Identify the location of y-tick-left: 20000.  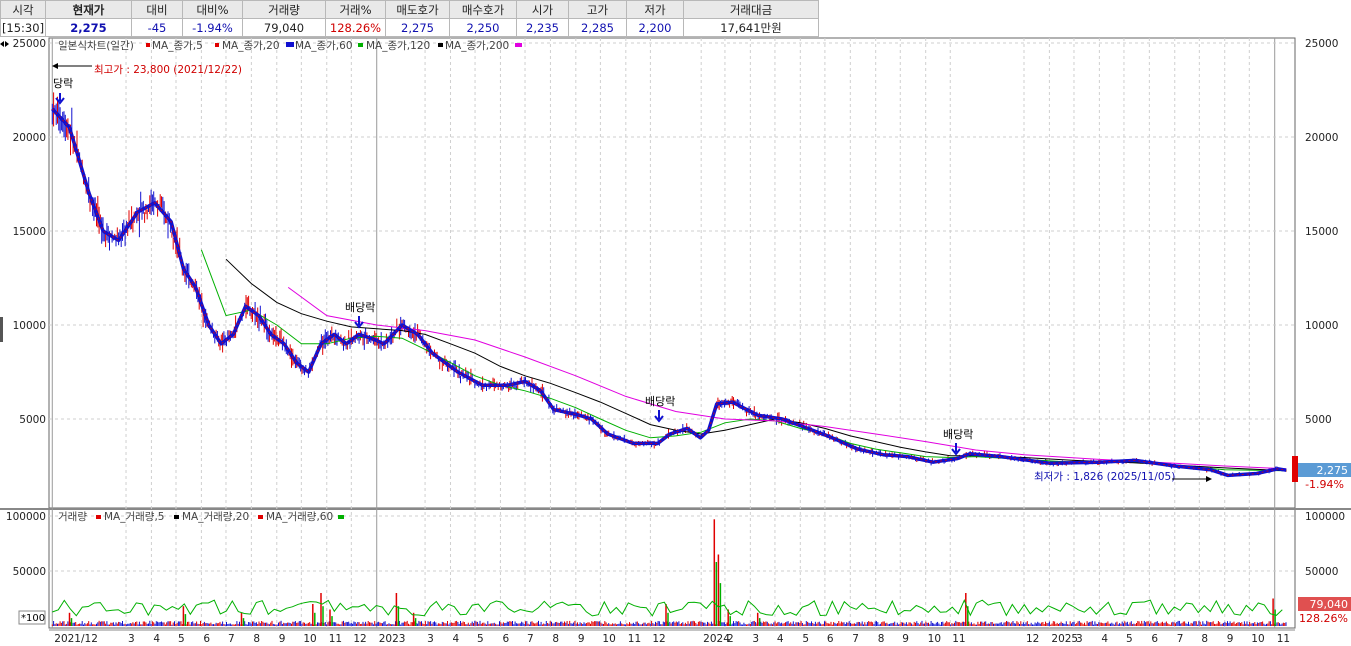
(29, 138).